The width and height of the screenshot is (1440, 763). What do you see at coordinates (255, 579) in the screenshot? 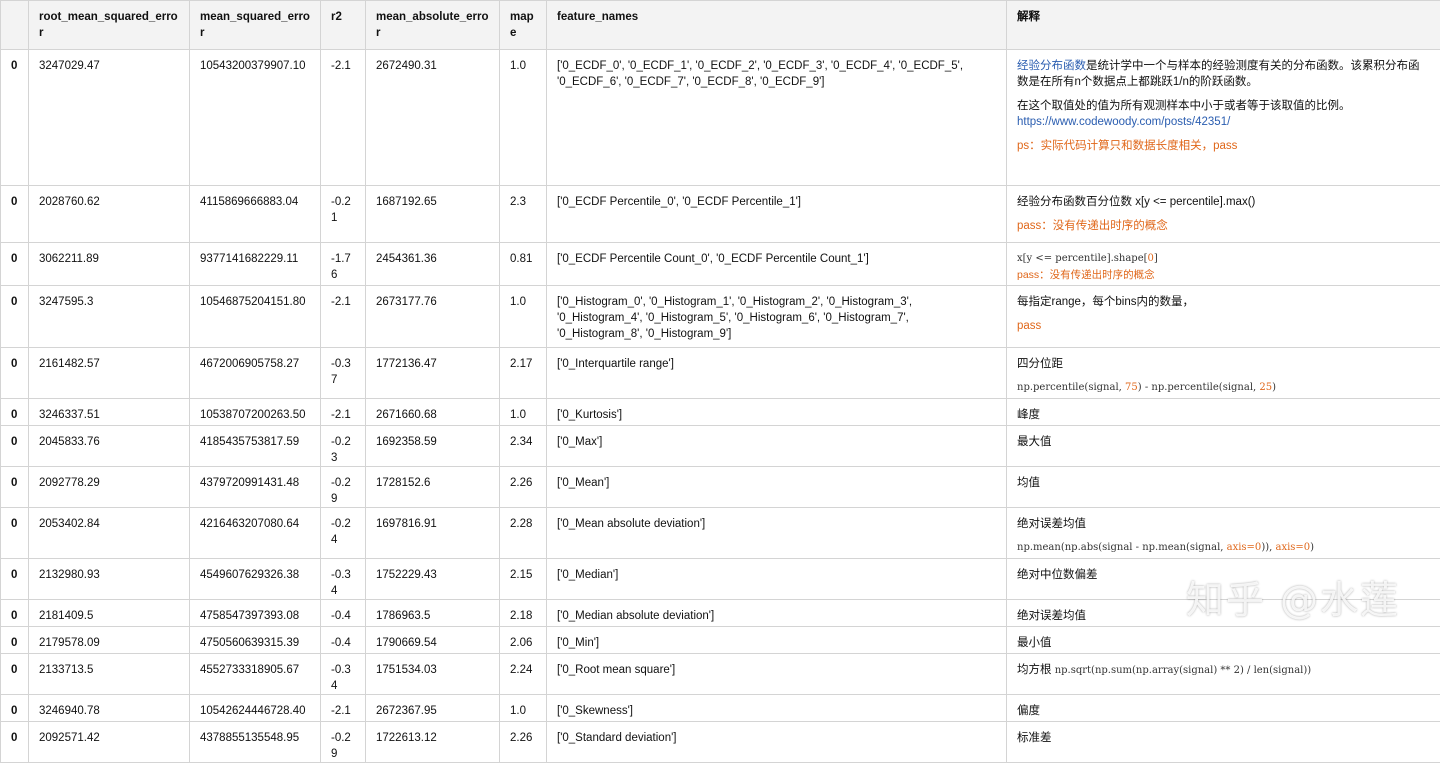
I see `mse-cell: 4549607629326.38` at bounding box center [255, 579].